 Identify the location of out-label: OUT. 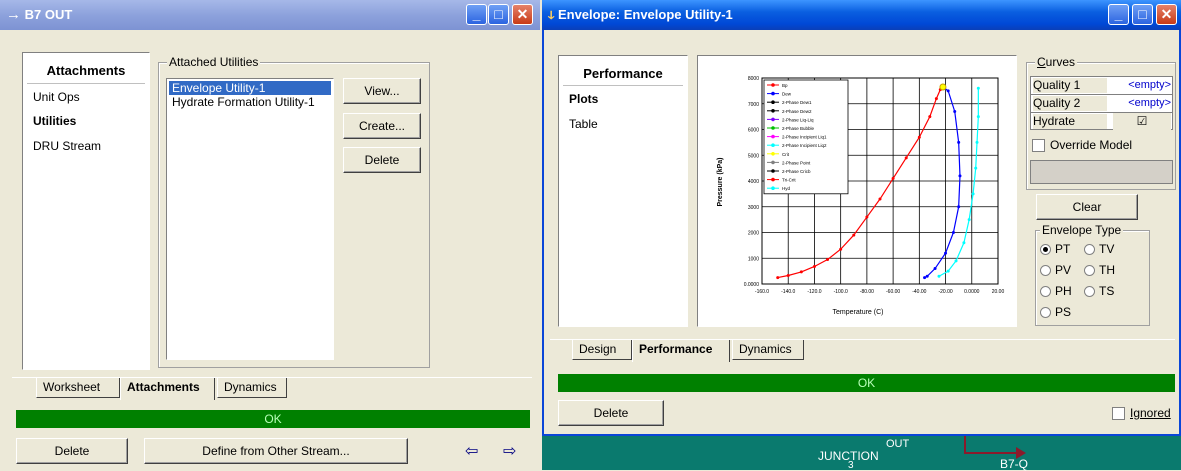
(898, 444).